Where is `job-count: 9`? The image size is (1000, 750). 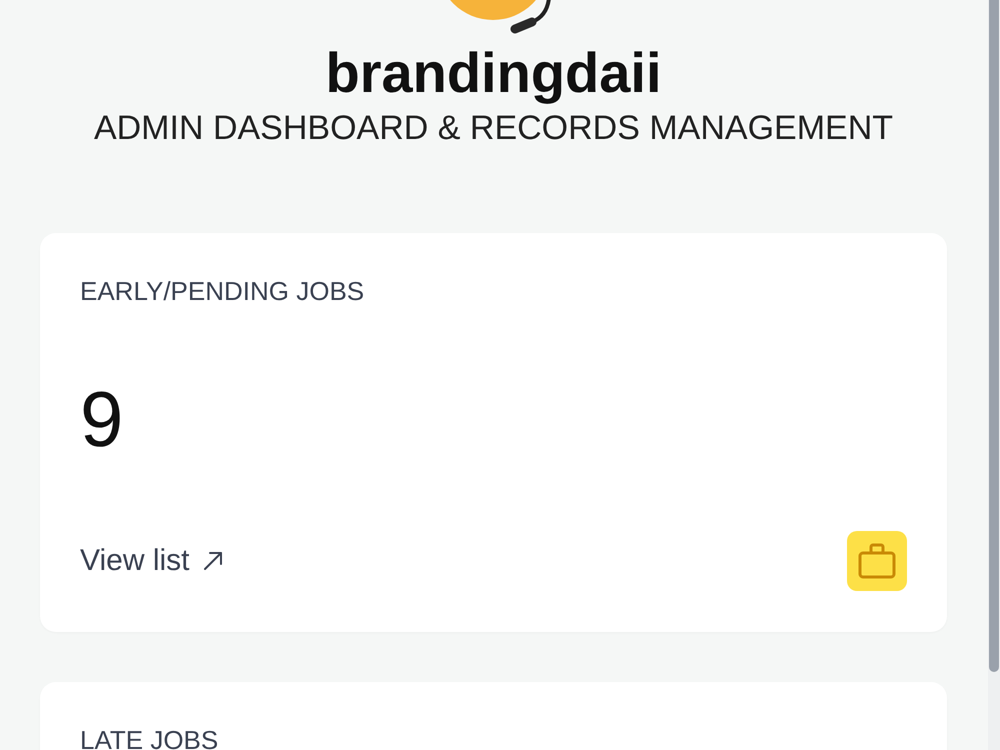
job-count: 9 is located at coordinates (102, 419).